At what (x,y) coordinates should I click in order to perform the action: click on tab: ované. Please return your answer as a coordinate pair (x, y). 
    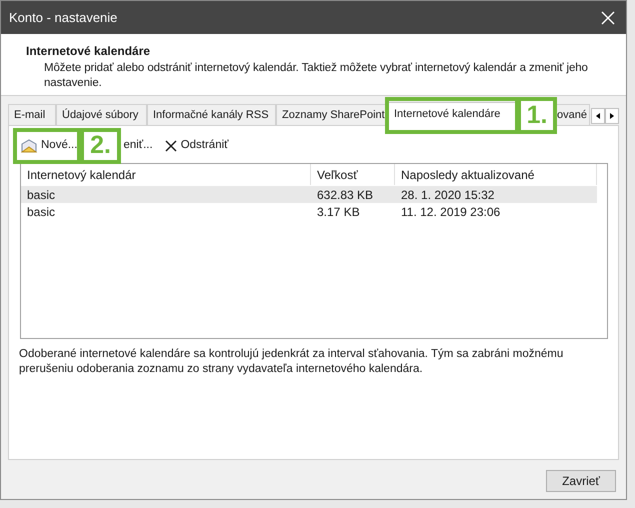
    Looking at the image, I should click on (572, 114).